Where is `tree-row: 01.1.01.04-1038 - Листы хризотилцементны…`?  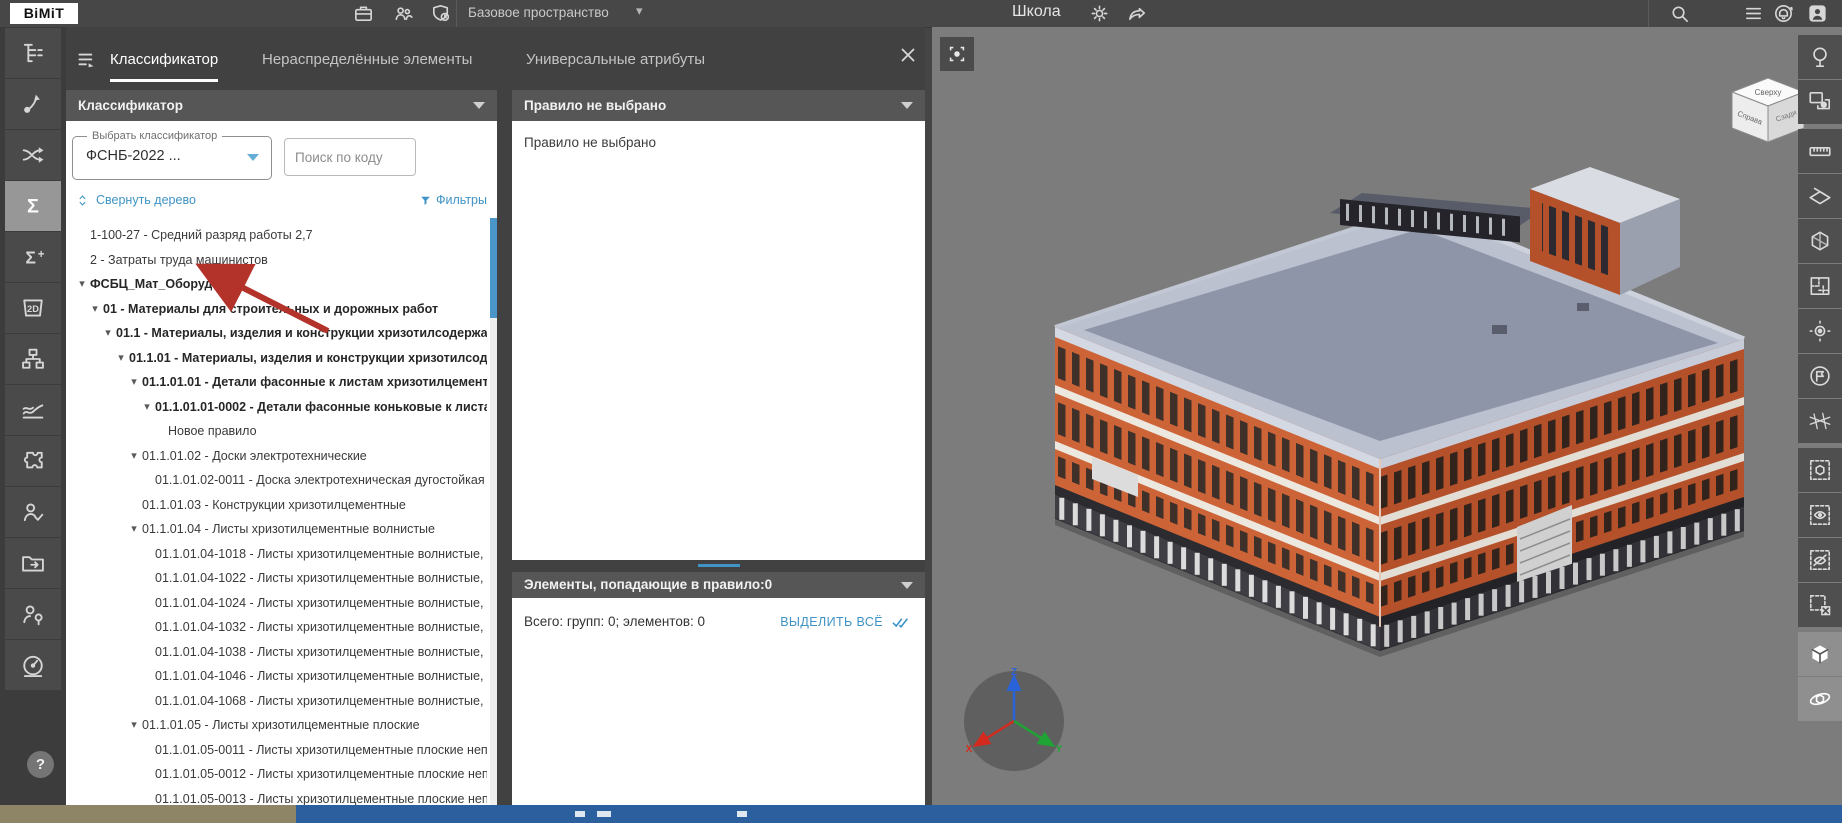 tree-row: 01.1.01.04-1038 - Листы хризотилцементны… is located at coordinates (276, 652).